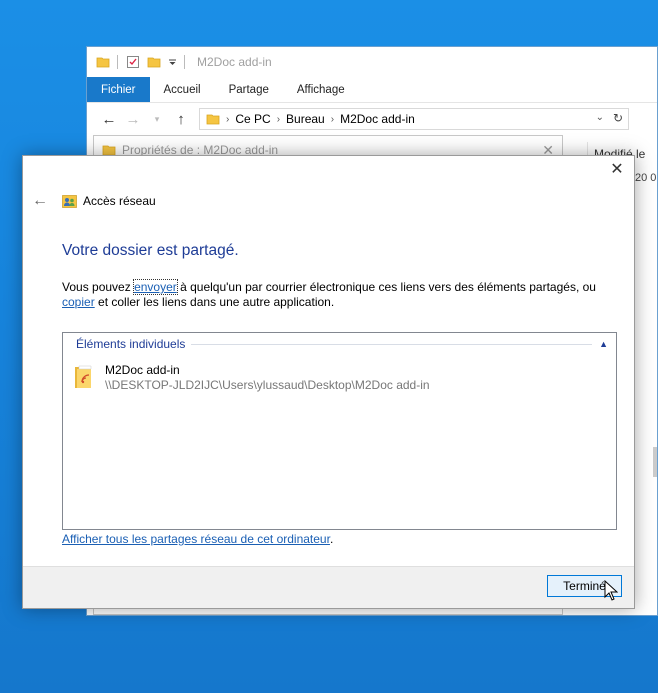 The height and width of the screenshot is (693, 658). Describe the element at coordinates (142, 370) in the screenshot. I see `item-name: M2Doc add-in` at that location.